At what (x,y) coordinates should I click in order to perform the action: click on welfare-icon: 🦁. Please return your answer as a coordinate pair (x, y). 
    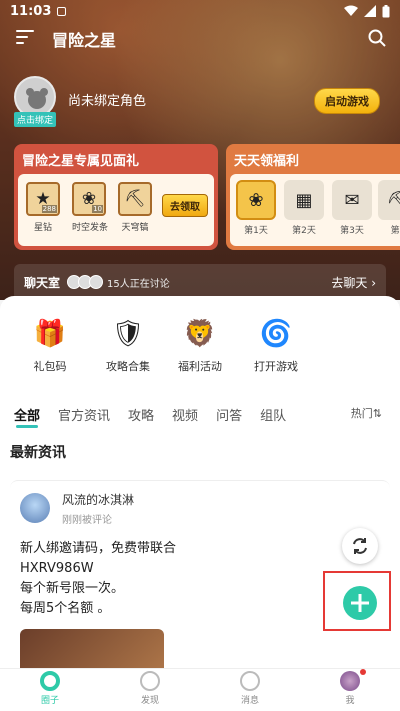
    Looking at the image, I should click on (200, 334).